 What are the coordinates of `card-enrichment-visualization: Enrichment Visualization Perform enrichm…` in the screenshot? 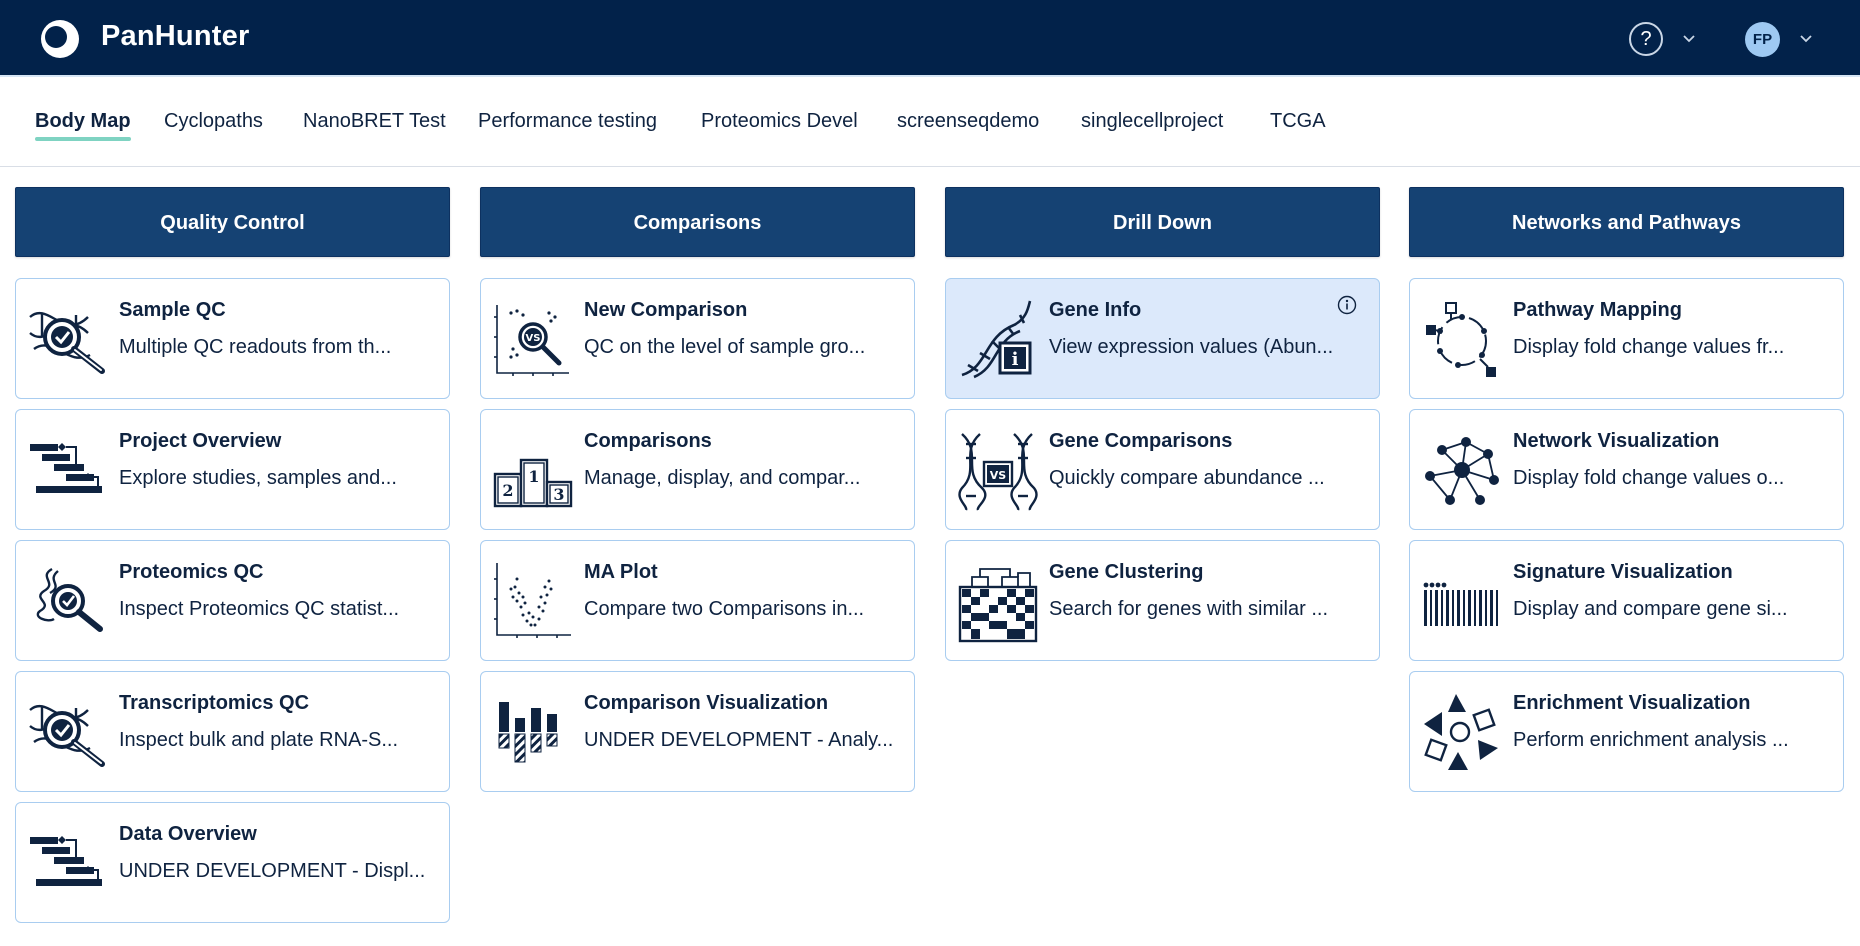 It's located at (1626, 731).